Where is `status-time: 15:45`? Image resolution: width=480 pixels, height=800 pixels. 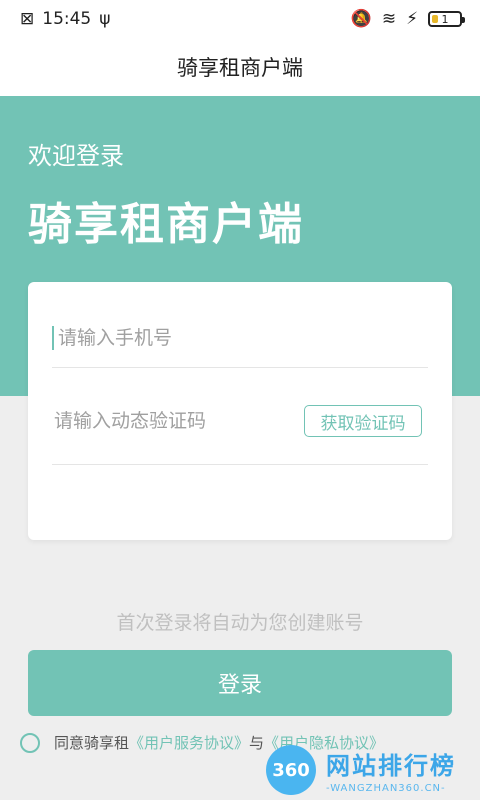
status-time: 15:45 is located at coordinates (67, 19).